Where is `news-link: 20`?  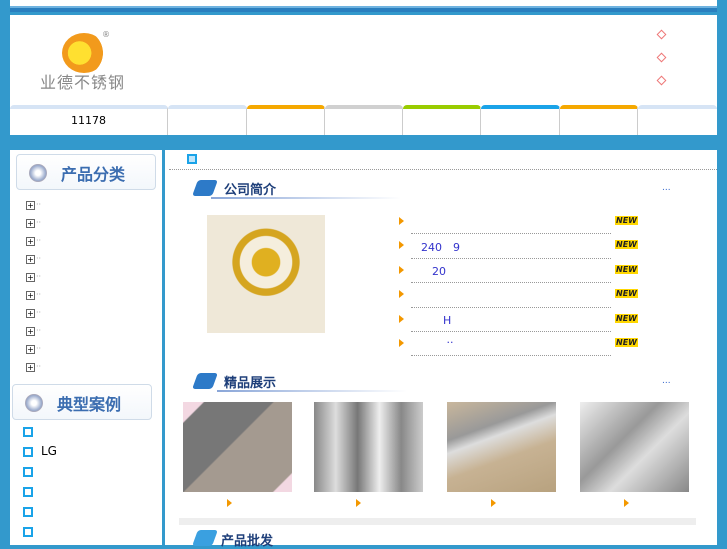
news-link: 20 is located at coordinates (433, 271).